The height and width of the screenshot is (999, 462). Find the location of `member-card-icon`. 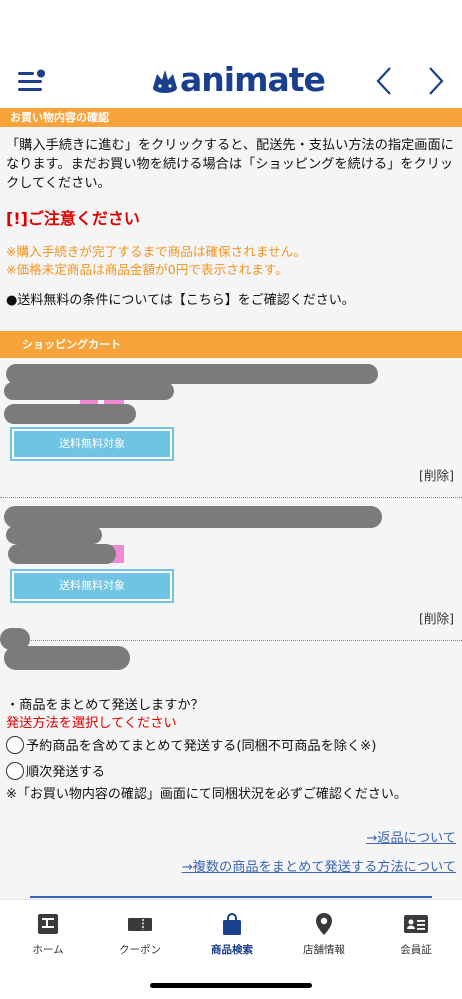

member-card-icon is located at coordinates (416, 924).